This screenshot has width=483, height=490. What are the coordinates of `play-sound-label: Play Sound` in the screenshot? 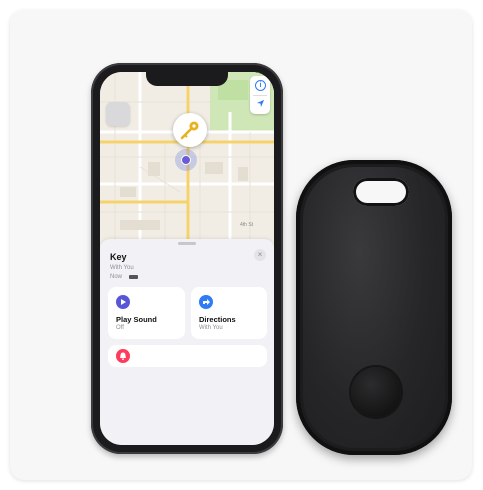 It's located at (136, 319).